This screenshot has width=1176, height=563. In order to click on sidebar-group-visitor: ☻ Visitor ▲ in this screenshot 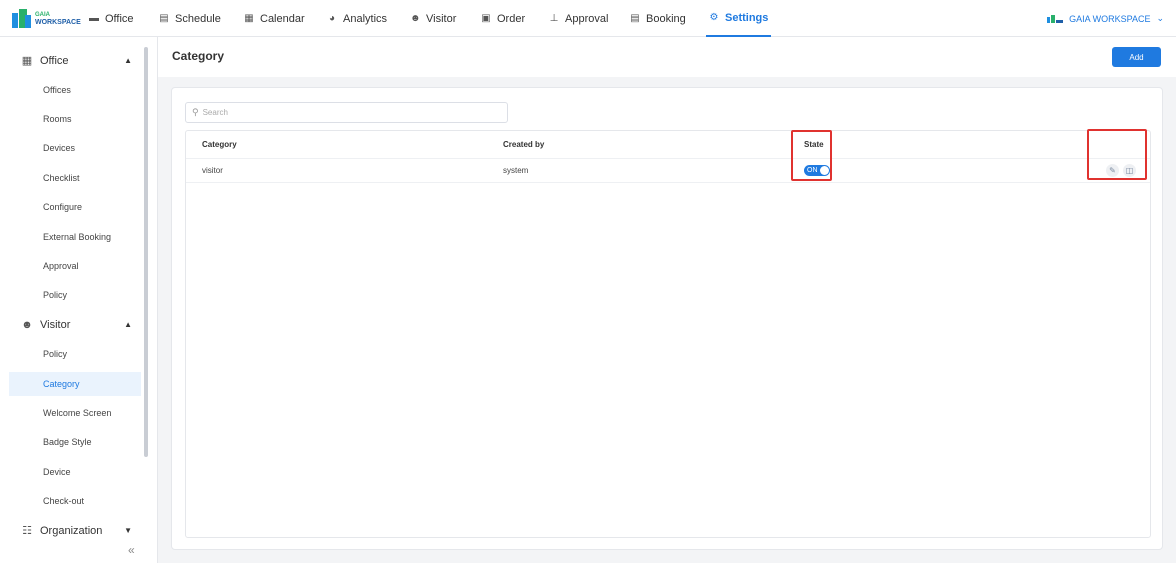, I will do `click(74, 324)`.